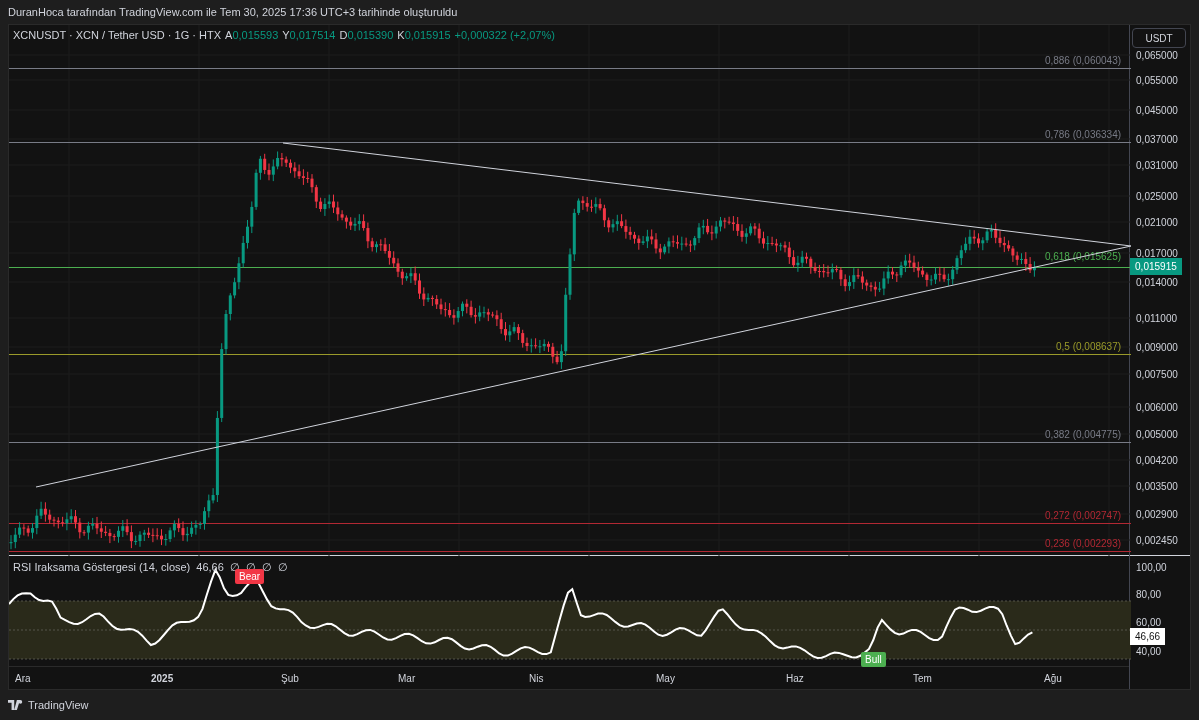 The width and height of the screenshot is (1199, 720). I want to click on ohlc-label: A, so click(229, 35).